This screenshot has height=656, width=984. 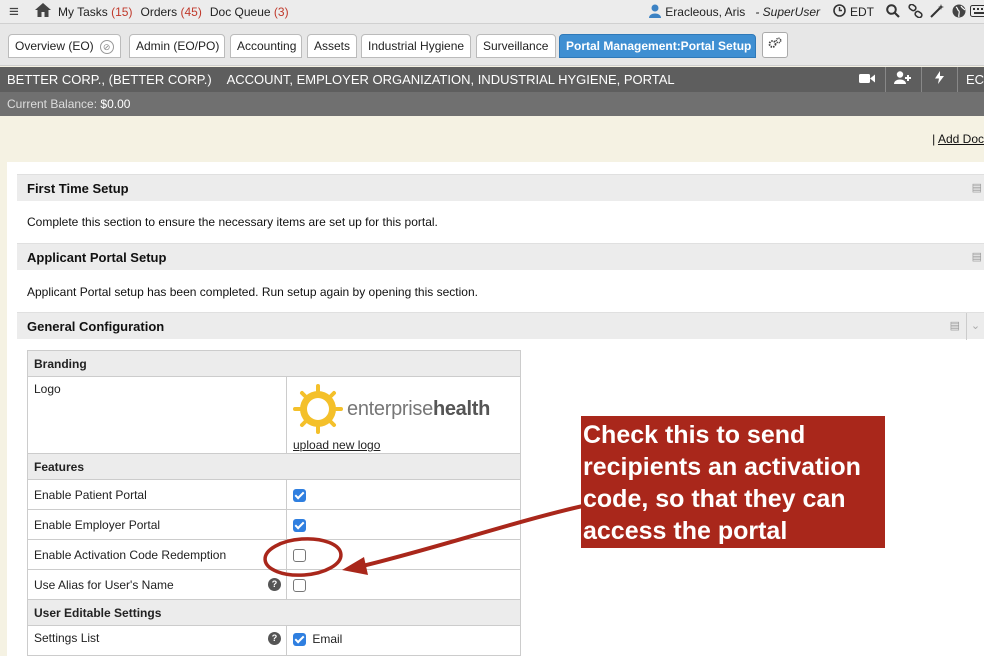 What do you see at coordinates (472, 536) in the screenshot?
I see `annotation-arrow` at bounding box center [472, 536].